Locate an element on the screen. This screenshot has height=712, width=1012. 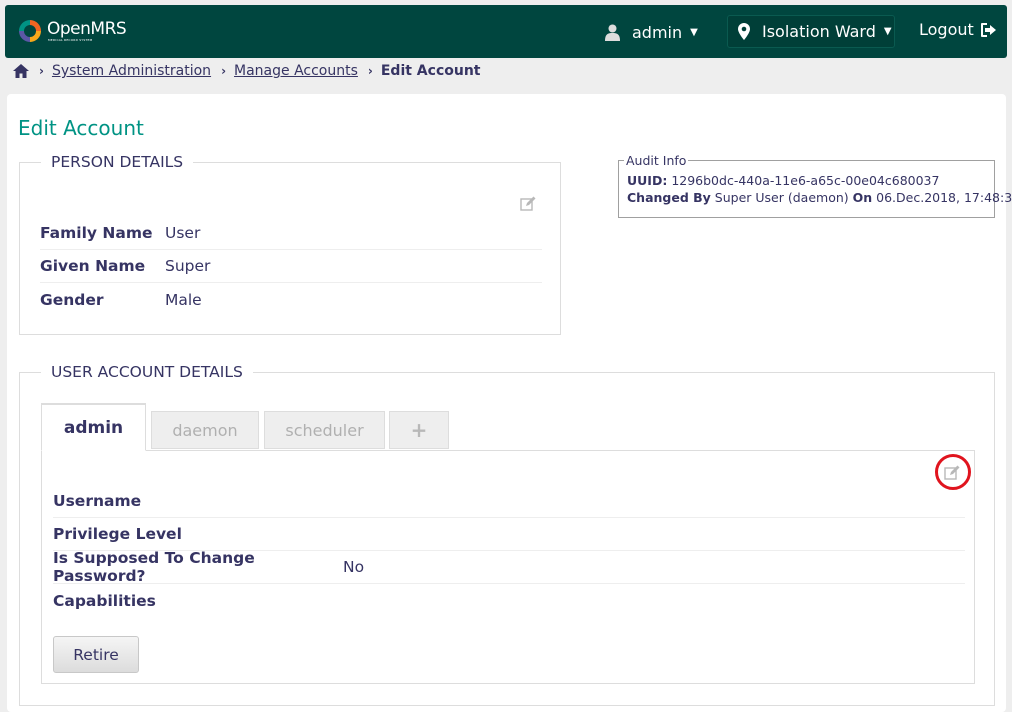
breadcrumb-manage-accounts: Manage Accounts is located at coordinates (296, 71).